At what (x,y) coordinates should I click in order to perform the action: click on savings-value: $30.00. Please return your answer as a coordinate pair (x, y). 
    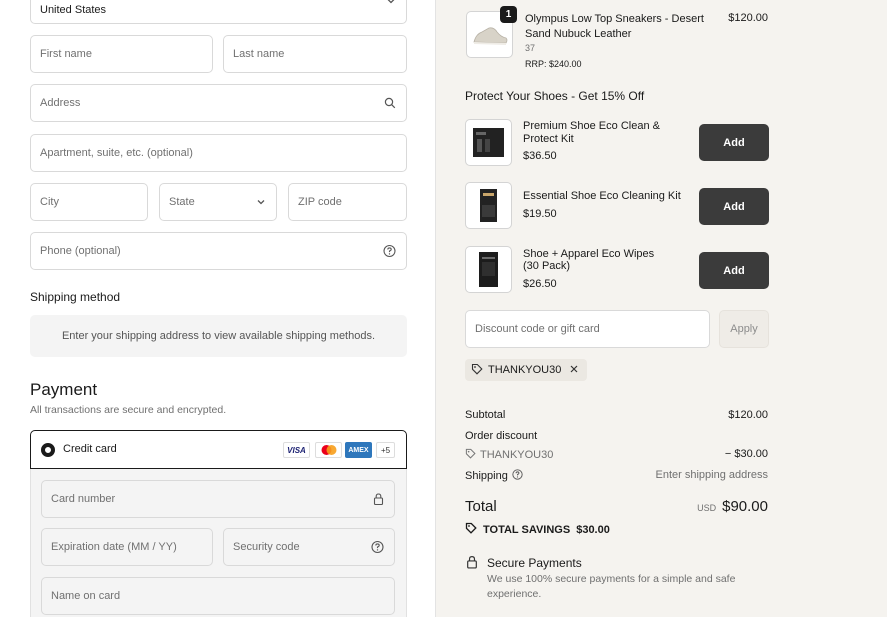
    Looking at the image, I should click on (593, 529).